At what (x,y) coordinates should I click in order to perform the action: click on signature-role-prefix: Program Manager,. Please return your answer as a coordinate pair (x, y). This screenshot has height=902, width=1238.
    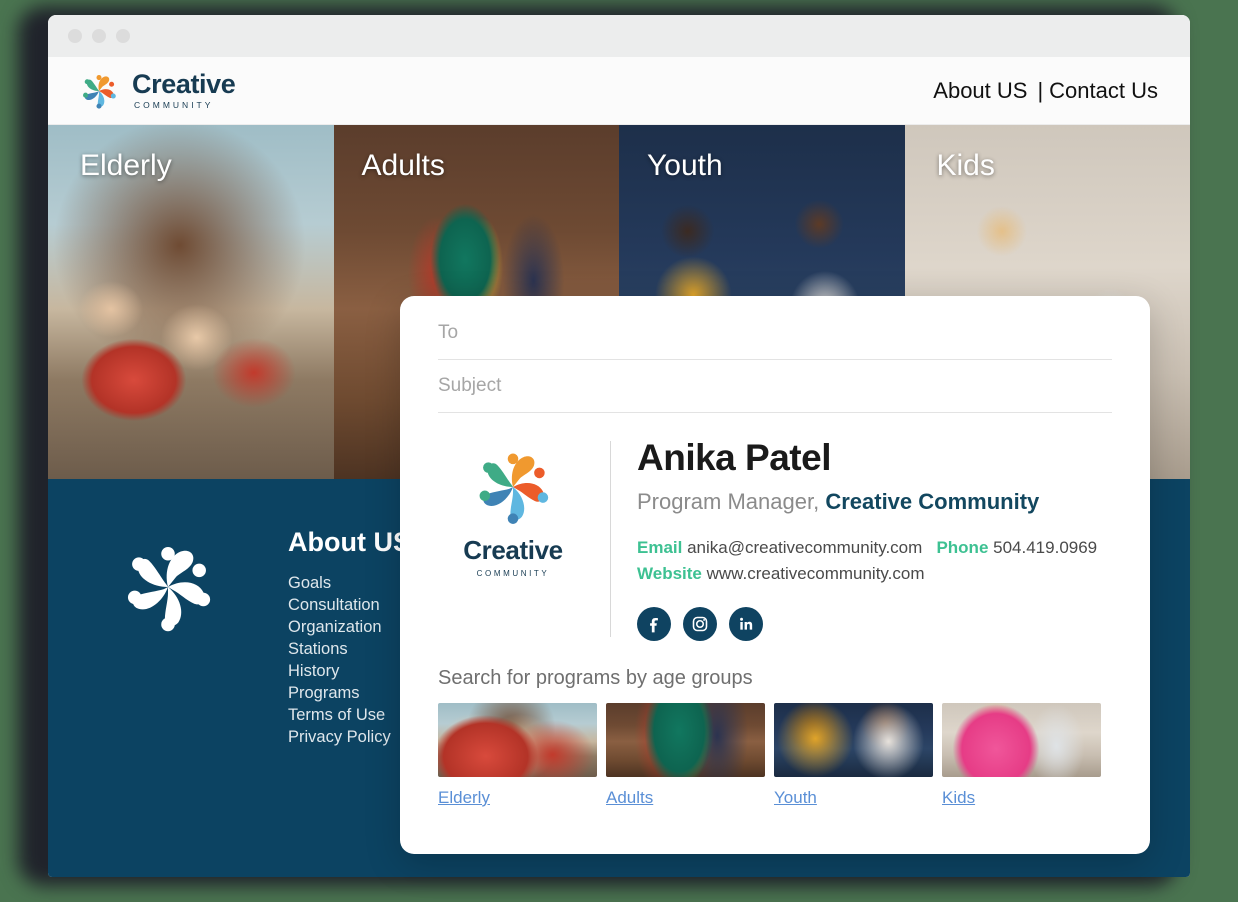
    Looking at the image, I should click on (728, 501).